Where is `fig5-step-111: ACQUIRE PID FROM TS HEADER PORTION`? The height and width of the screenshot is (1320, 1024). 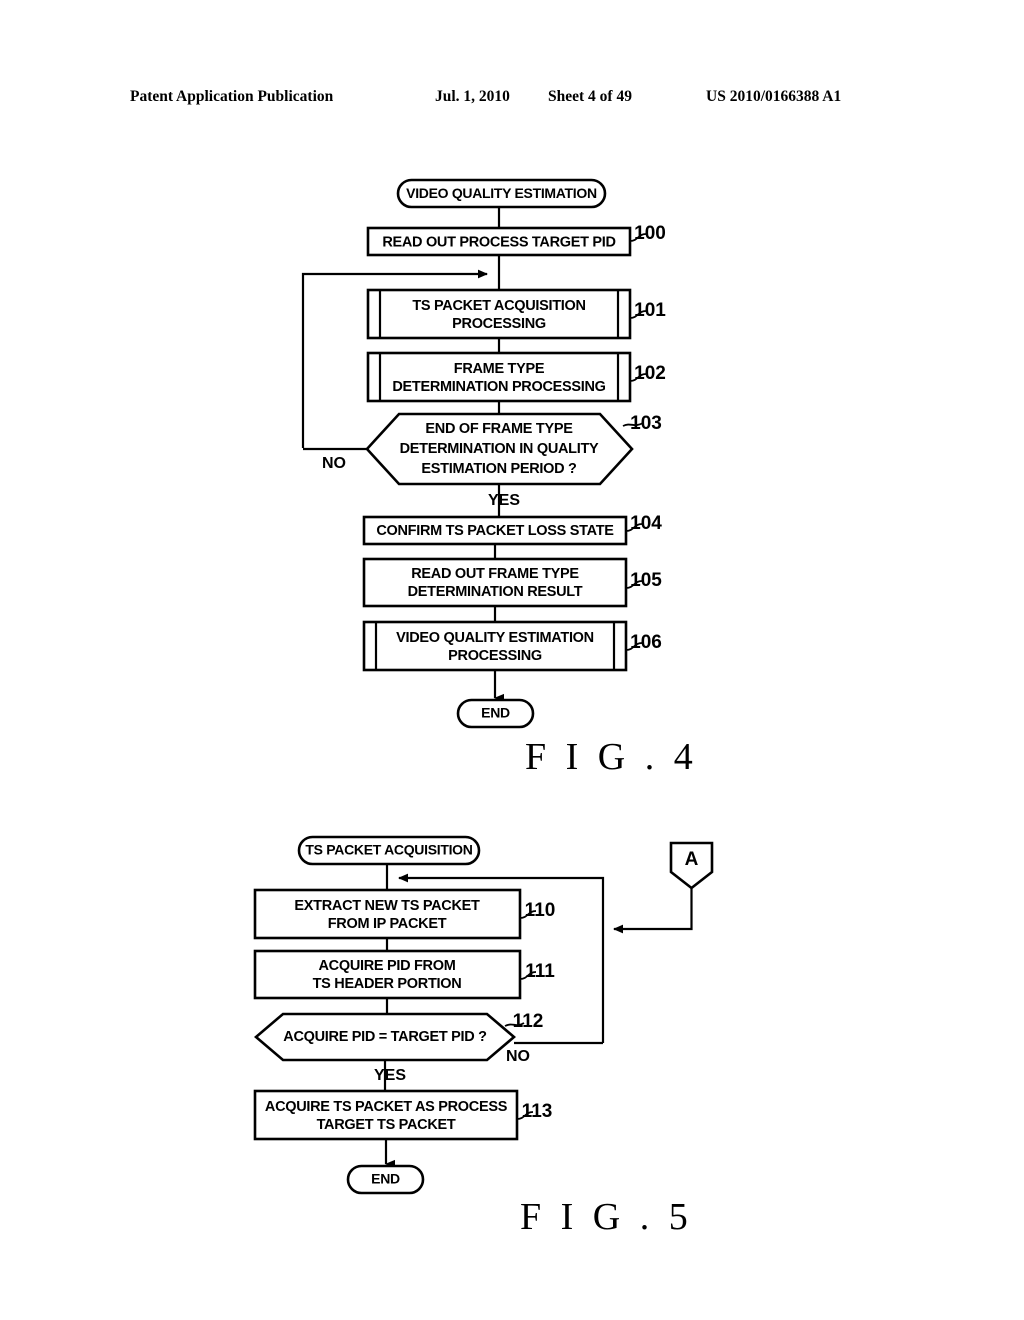 fig5-step-111: ACQUIRE PID FROM TS HEADER PORTION is located at coordinates (387, 974).